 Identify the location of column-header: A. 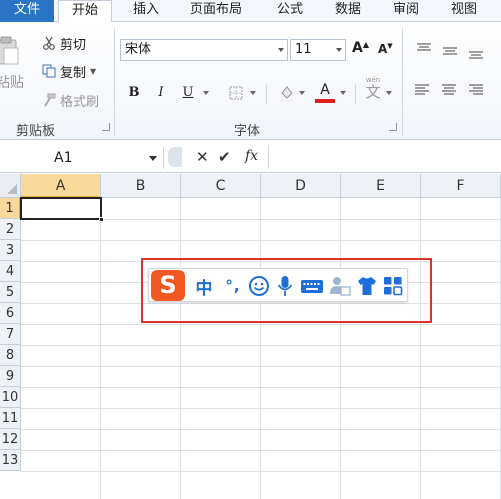
(61, 186).